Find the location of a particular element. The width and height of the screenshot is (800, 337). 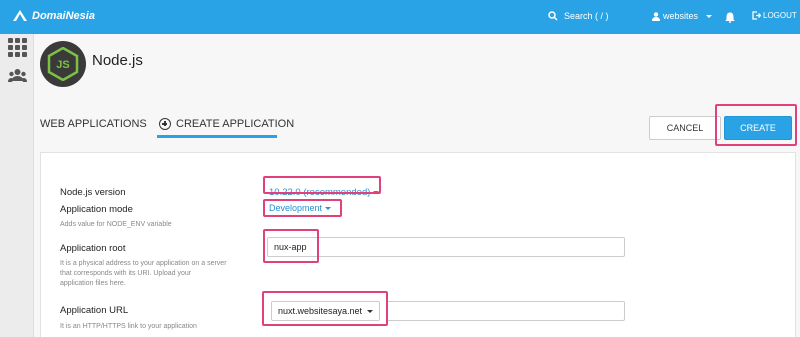

search-label: Search ( / ) is located at coordinates (586, 16).